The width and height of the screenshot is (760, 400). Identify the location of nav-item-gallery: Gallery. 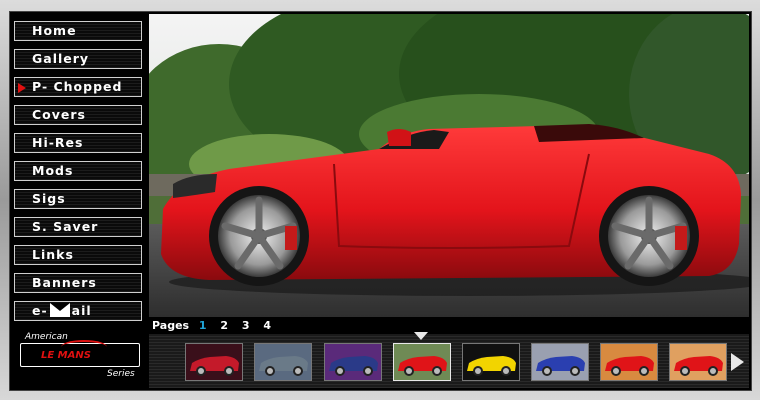
(78, 59).